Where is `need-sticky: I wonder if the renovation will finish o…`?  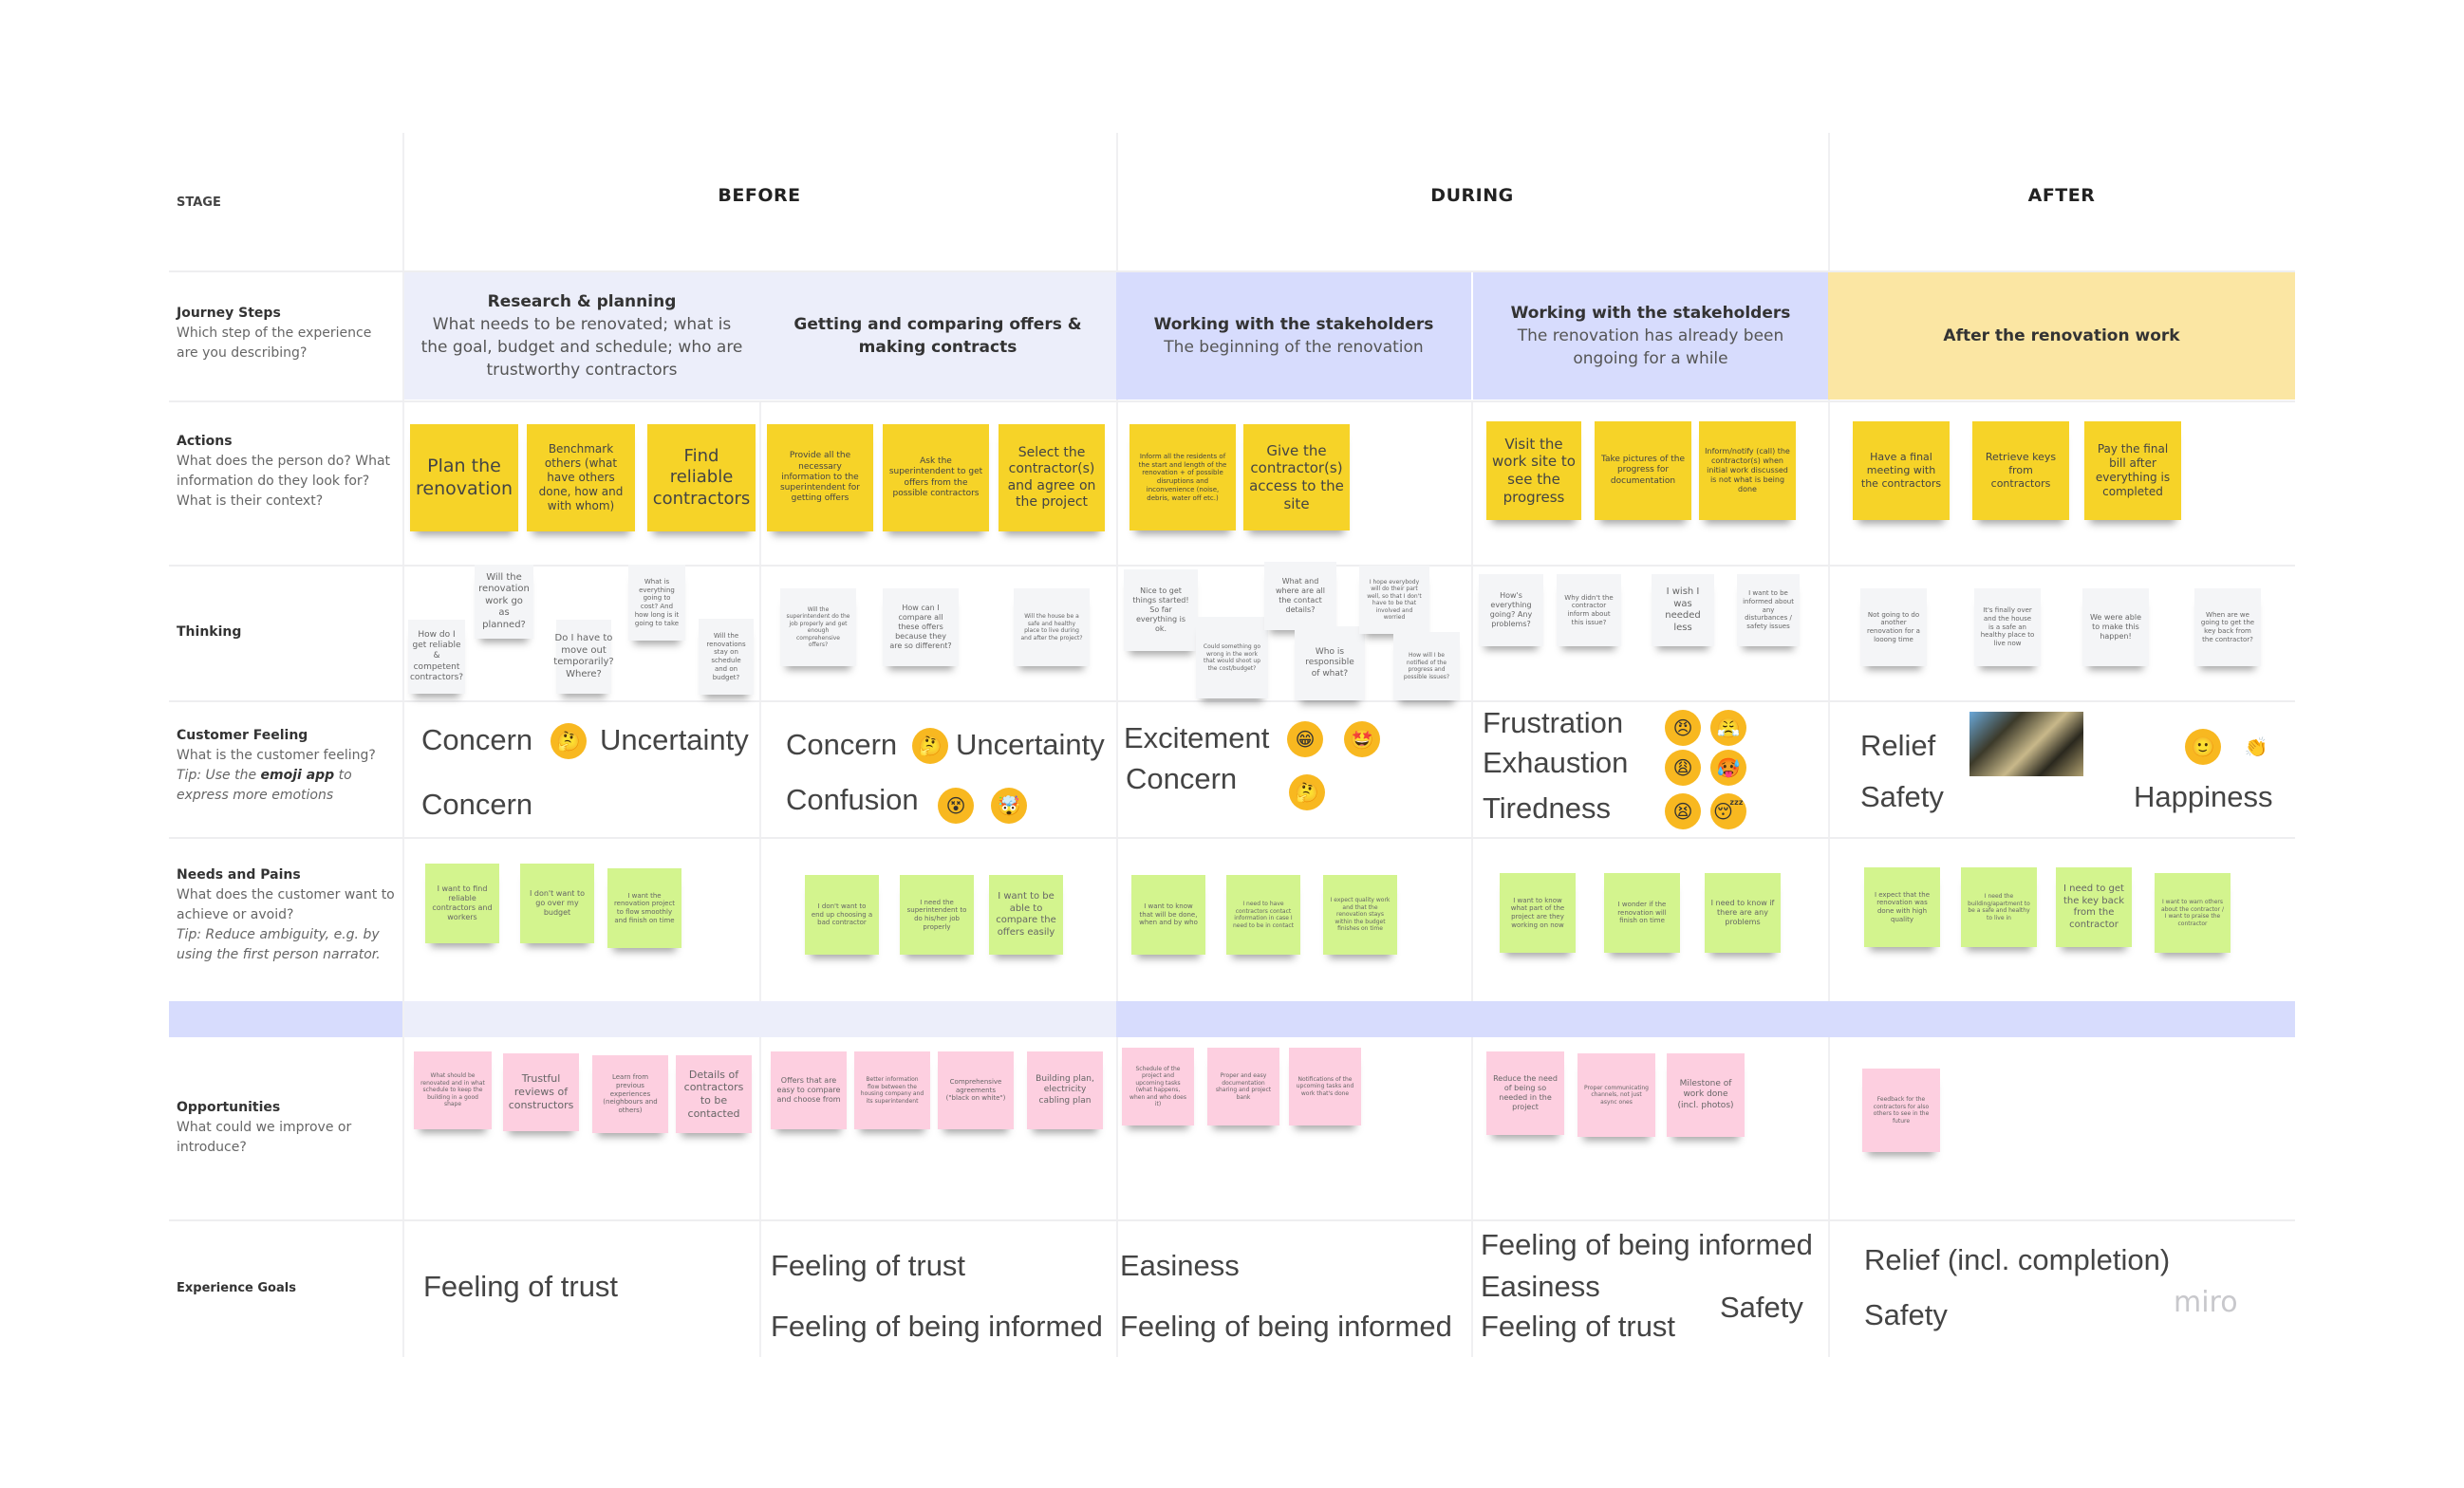
need-sticky: I wonder if the renovation will finish o… is located at coordinates (1642, 913).